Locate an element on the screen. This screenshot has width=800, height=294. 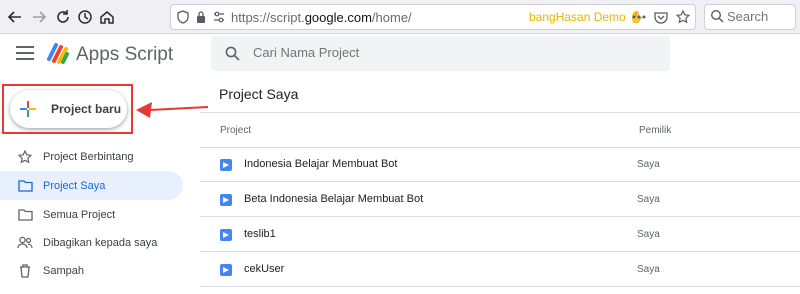
table-row: cekUser Saya is located at coordinates (500, 270).